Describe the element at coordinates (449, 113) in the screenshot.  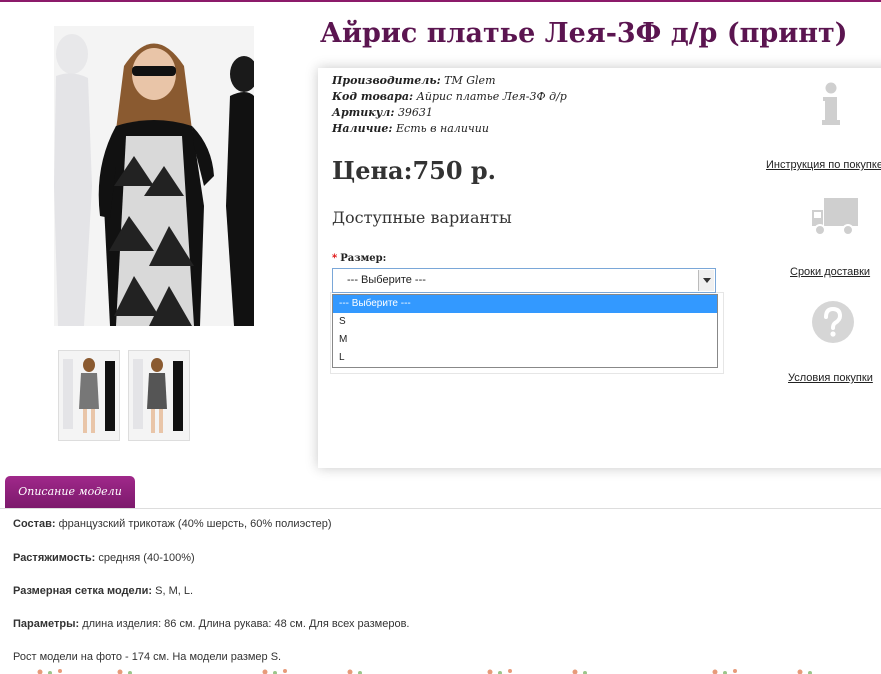
I see `attr-article: Артикул: 39631` at that location.